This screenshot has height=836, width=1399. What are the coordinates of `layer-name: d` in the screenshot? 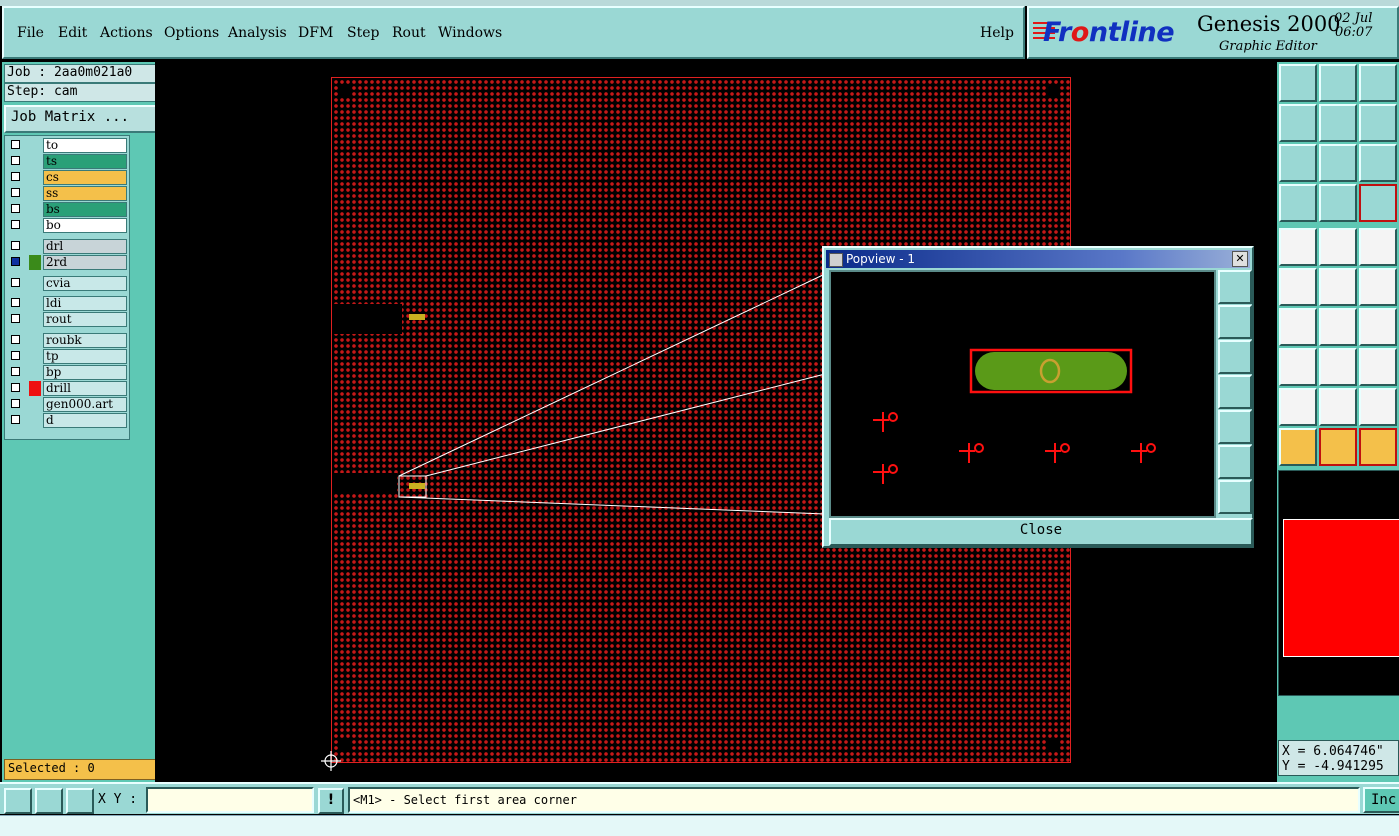 It's located at (85, 420).